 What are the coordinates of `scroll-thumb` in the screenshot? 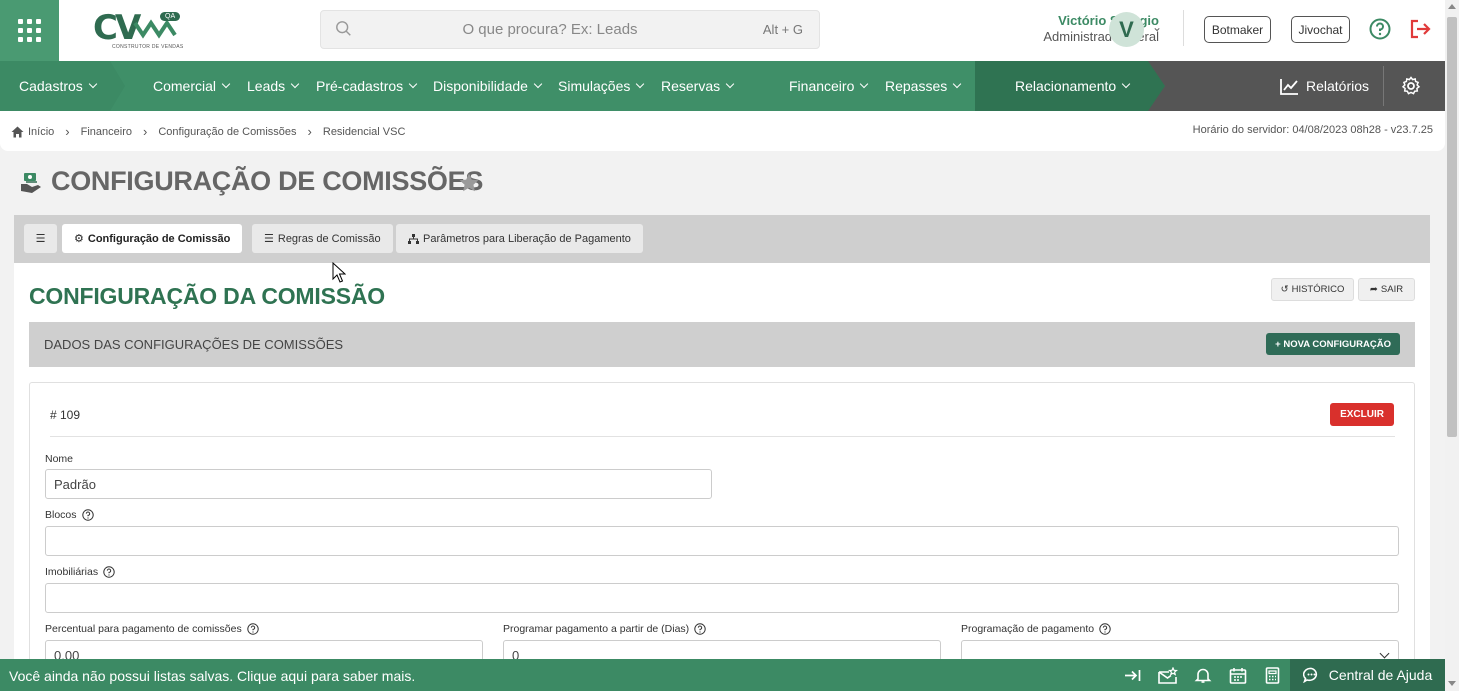 It's located at (1452, 227).